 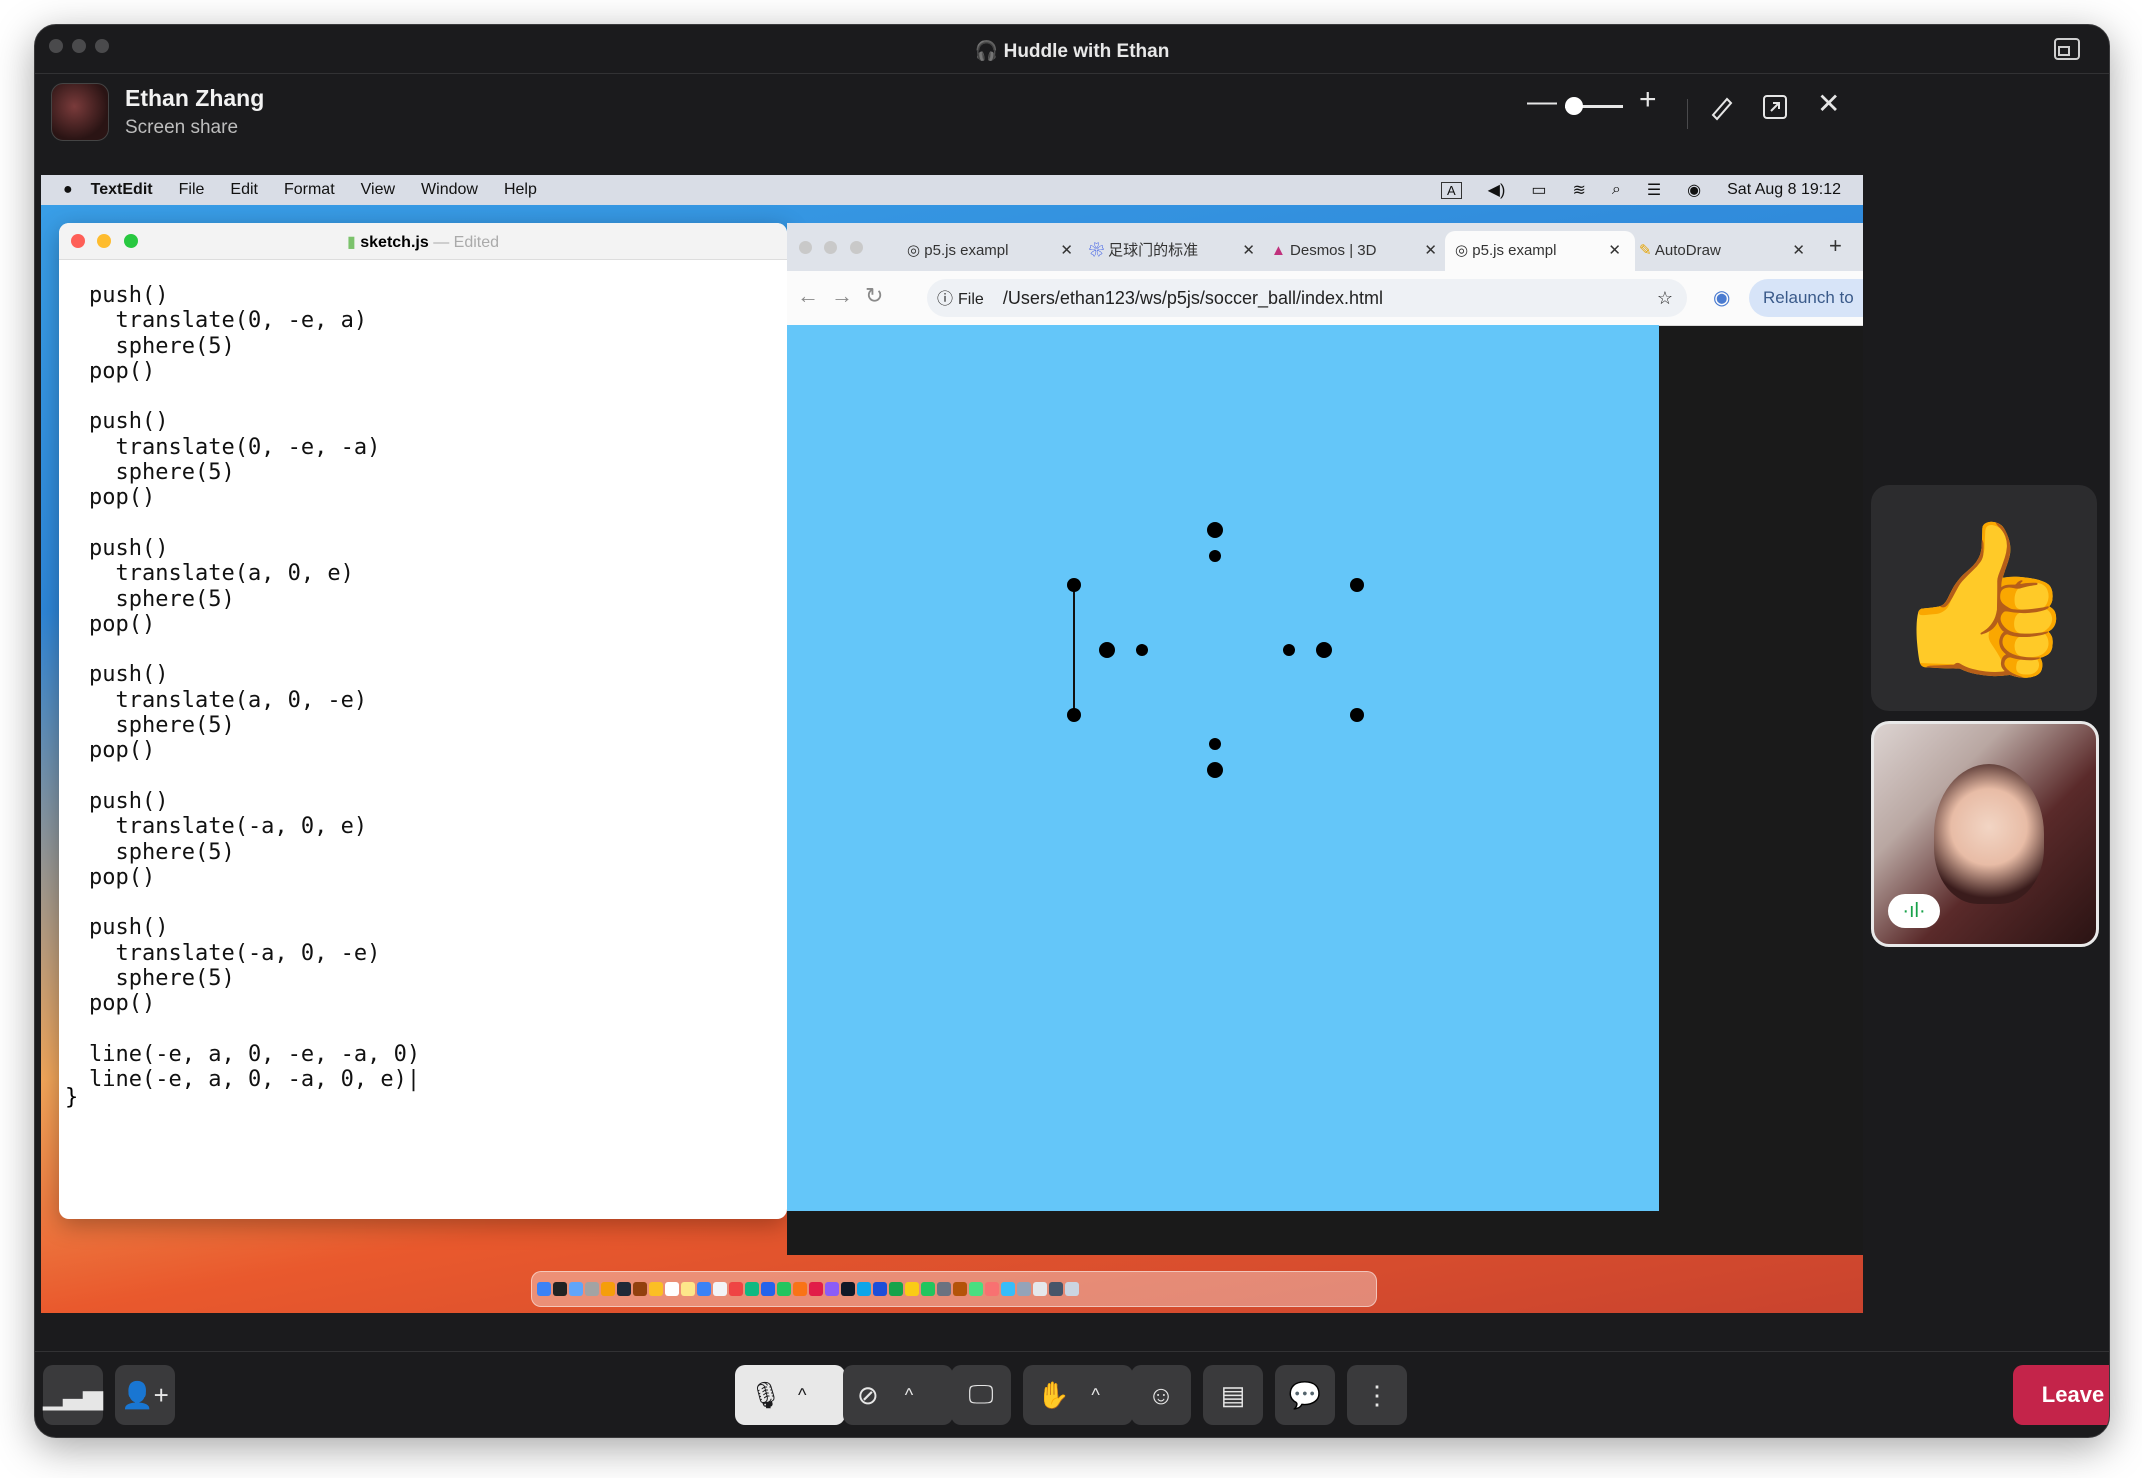 I want to click on browser-tab-active: ◎ p5.js exampl ✕, so click(x=1540, y=251).